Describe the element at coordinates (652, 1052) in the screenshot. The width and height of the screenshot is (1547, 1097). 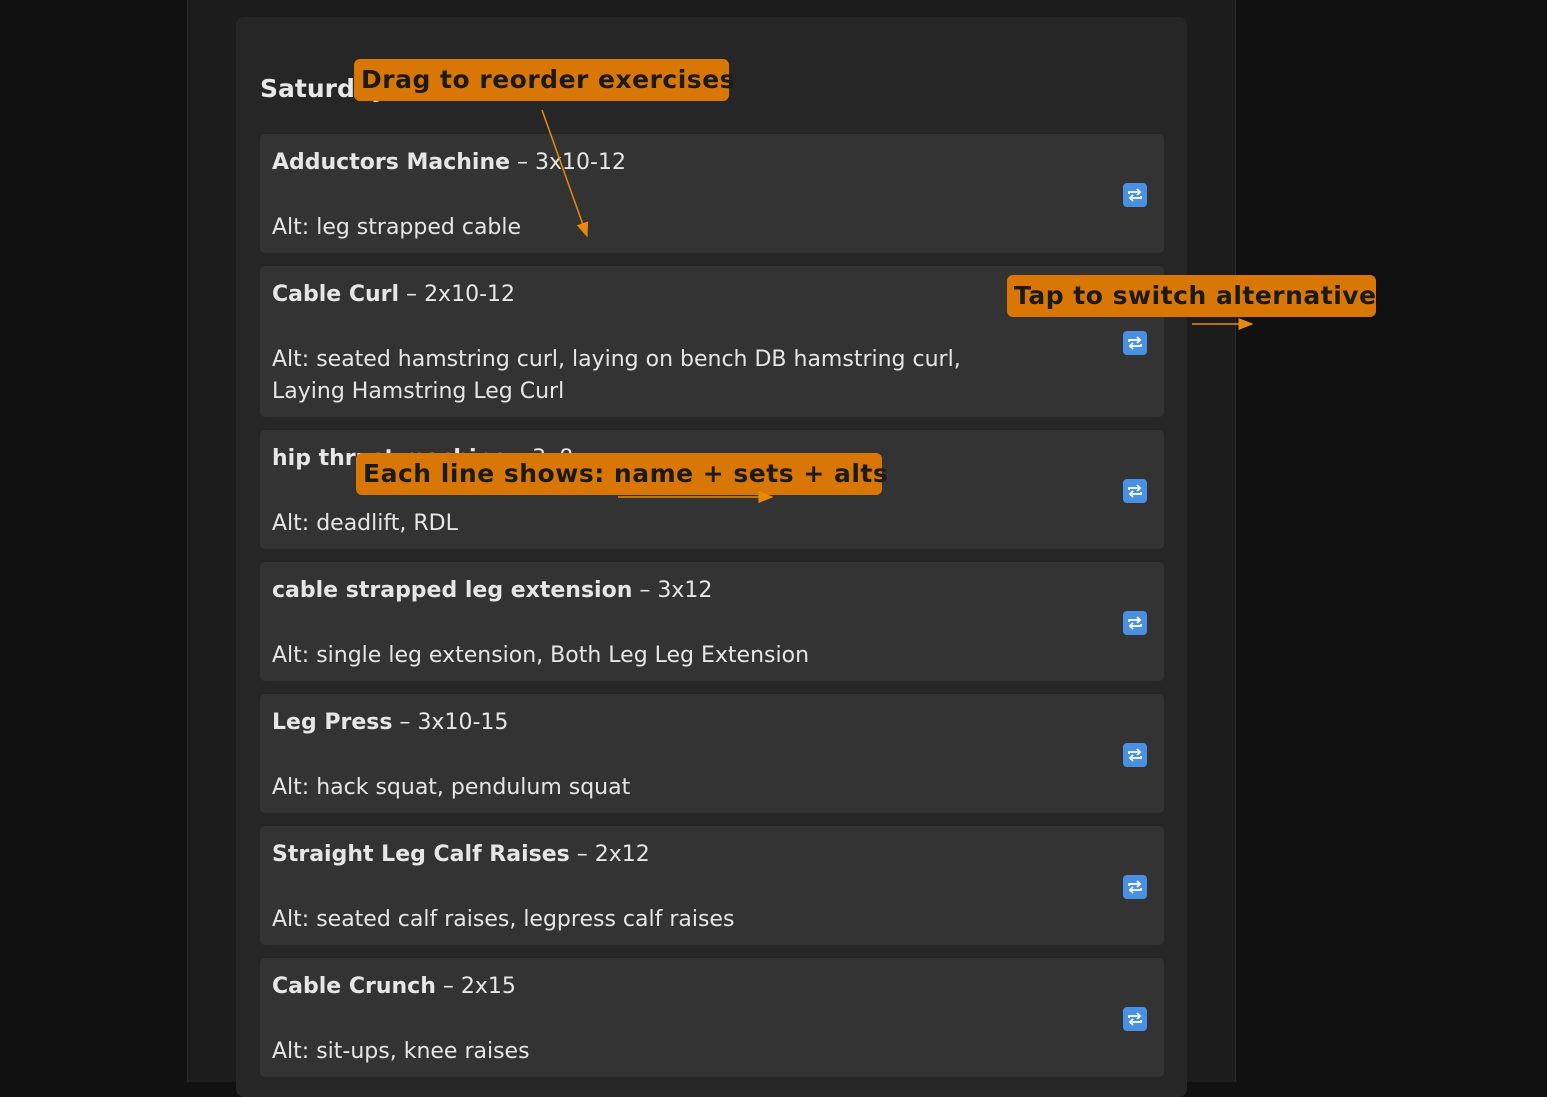
I see `exercise-alt: Alt: sit-ups, knee raises` at that location.